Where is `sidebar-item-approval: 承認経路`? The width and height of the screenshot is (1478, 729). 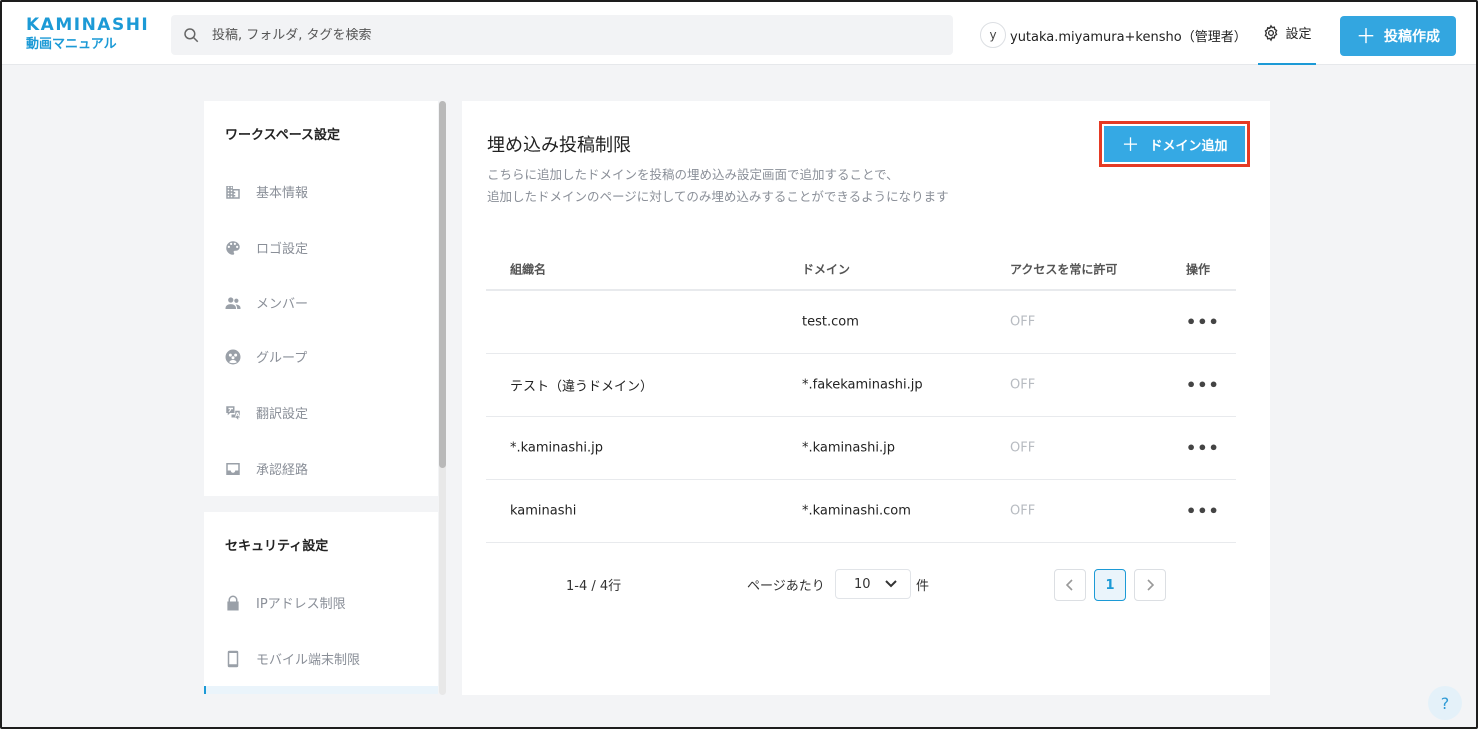 sidebar-item-approval: 承認経路 is located at coordinates (266, 468).